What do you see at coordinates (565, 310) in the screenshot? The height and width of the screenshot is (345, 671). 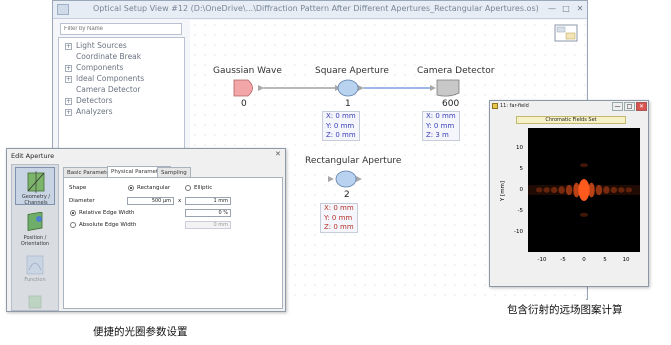 I see `caption-right: 包含衍射的远场图案计算` at bounding box center [565, 310].